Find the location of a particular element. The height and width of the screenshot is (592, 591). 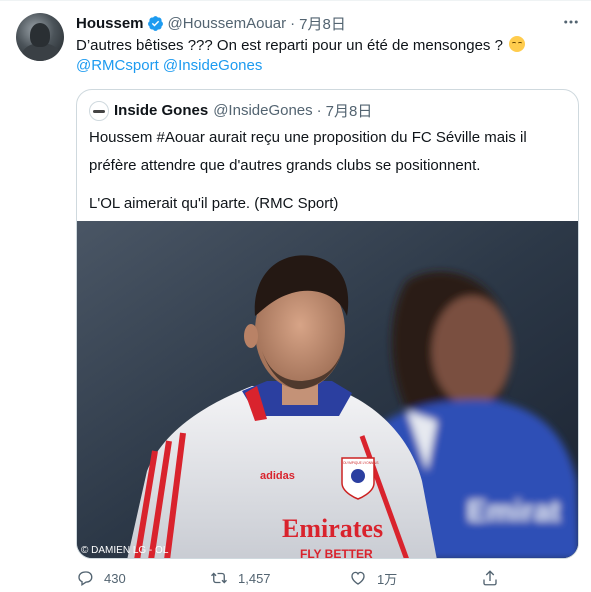

sponsor-sub-text: FLY BETTER is located at coordinates (336, 553).